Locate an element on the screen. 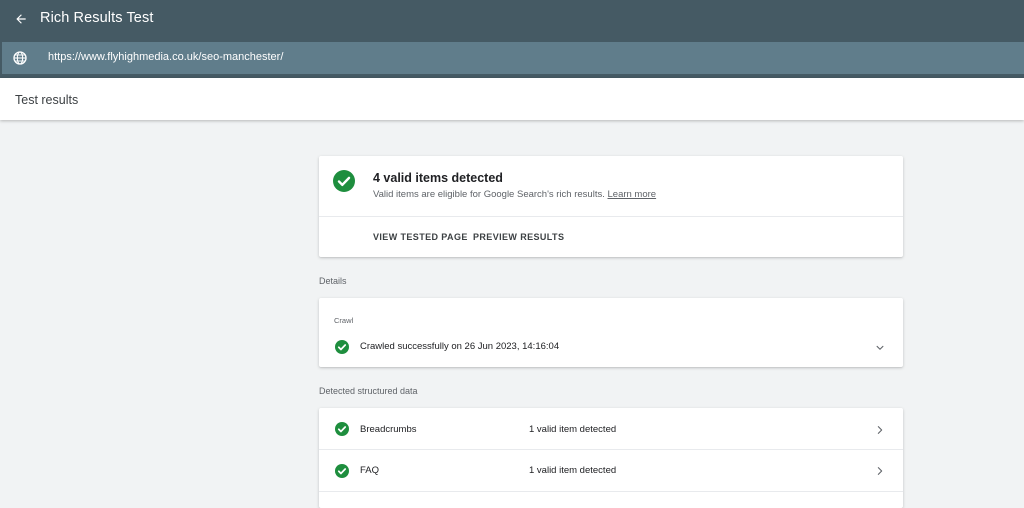  learn-more-link: Learn more is located at coordinates (632, 194).